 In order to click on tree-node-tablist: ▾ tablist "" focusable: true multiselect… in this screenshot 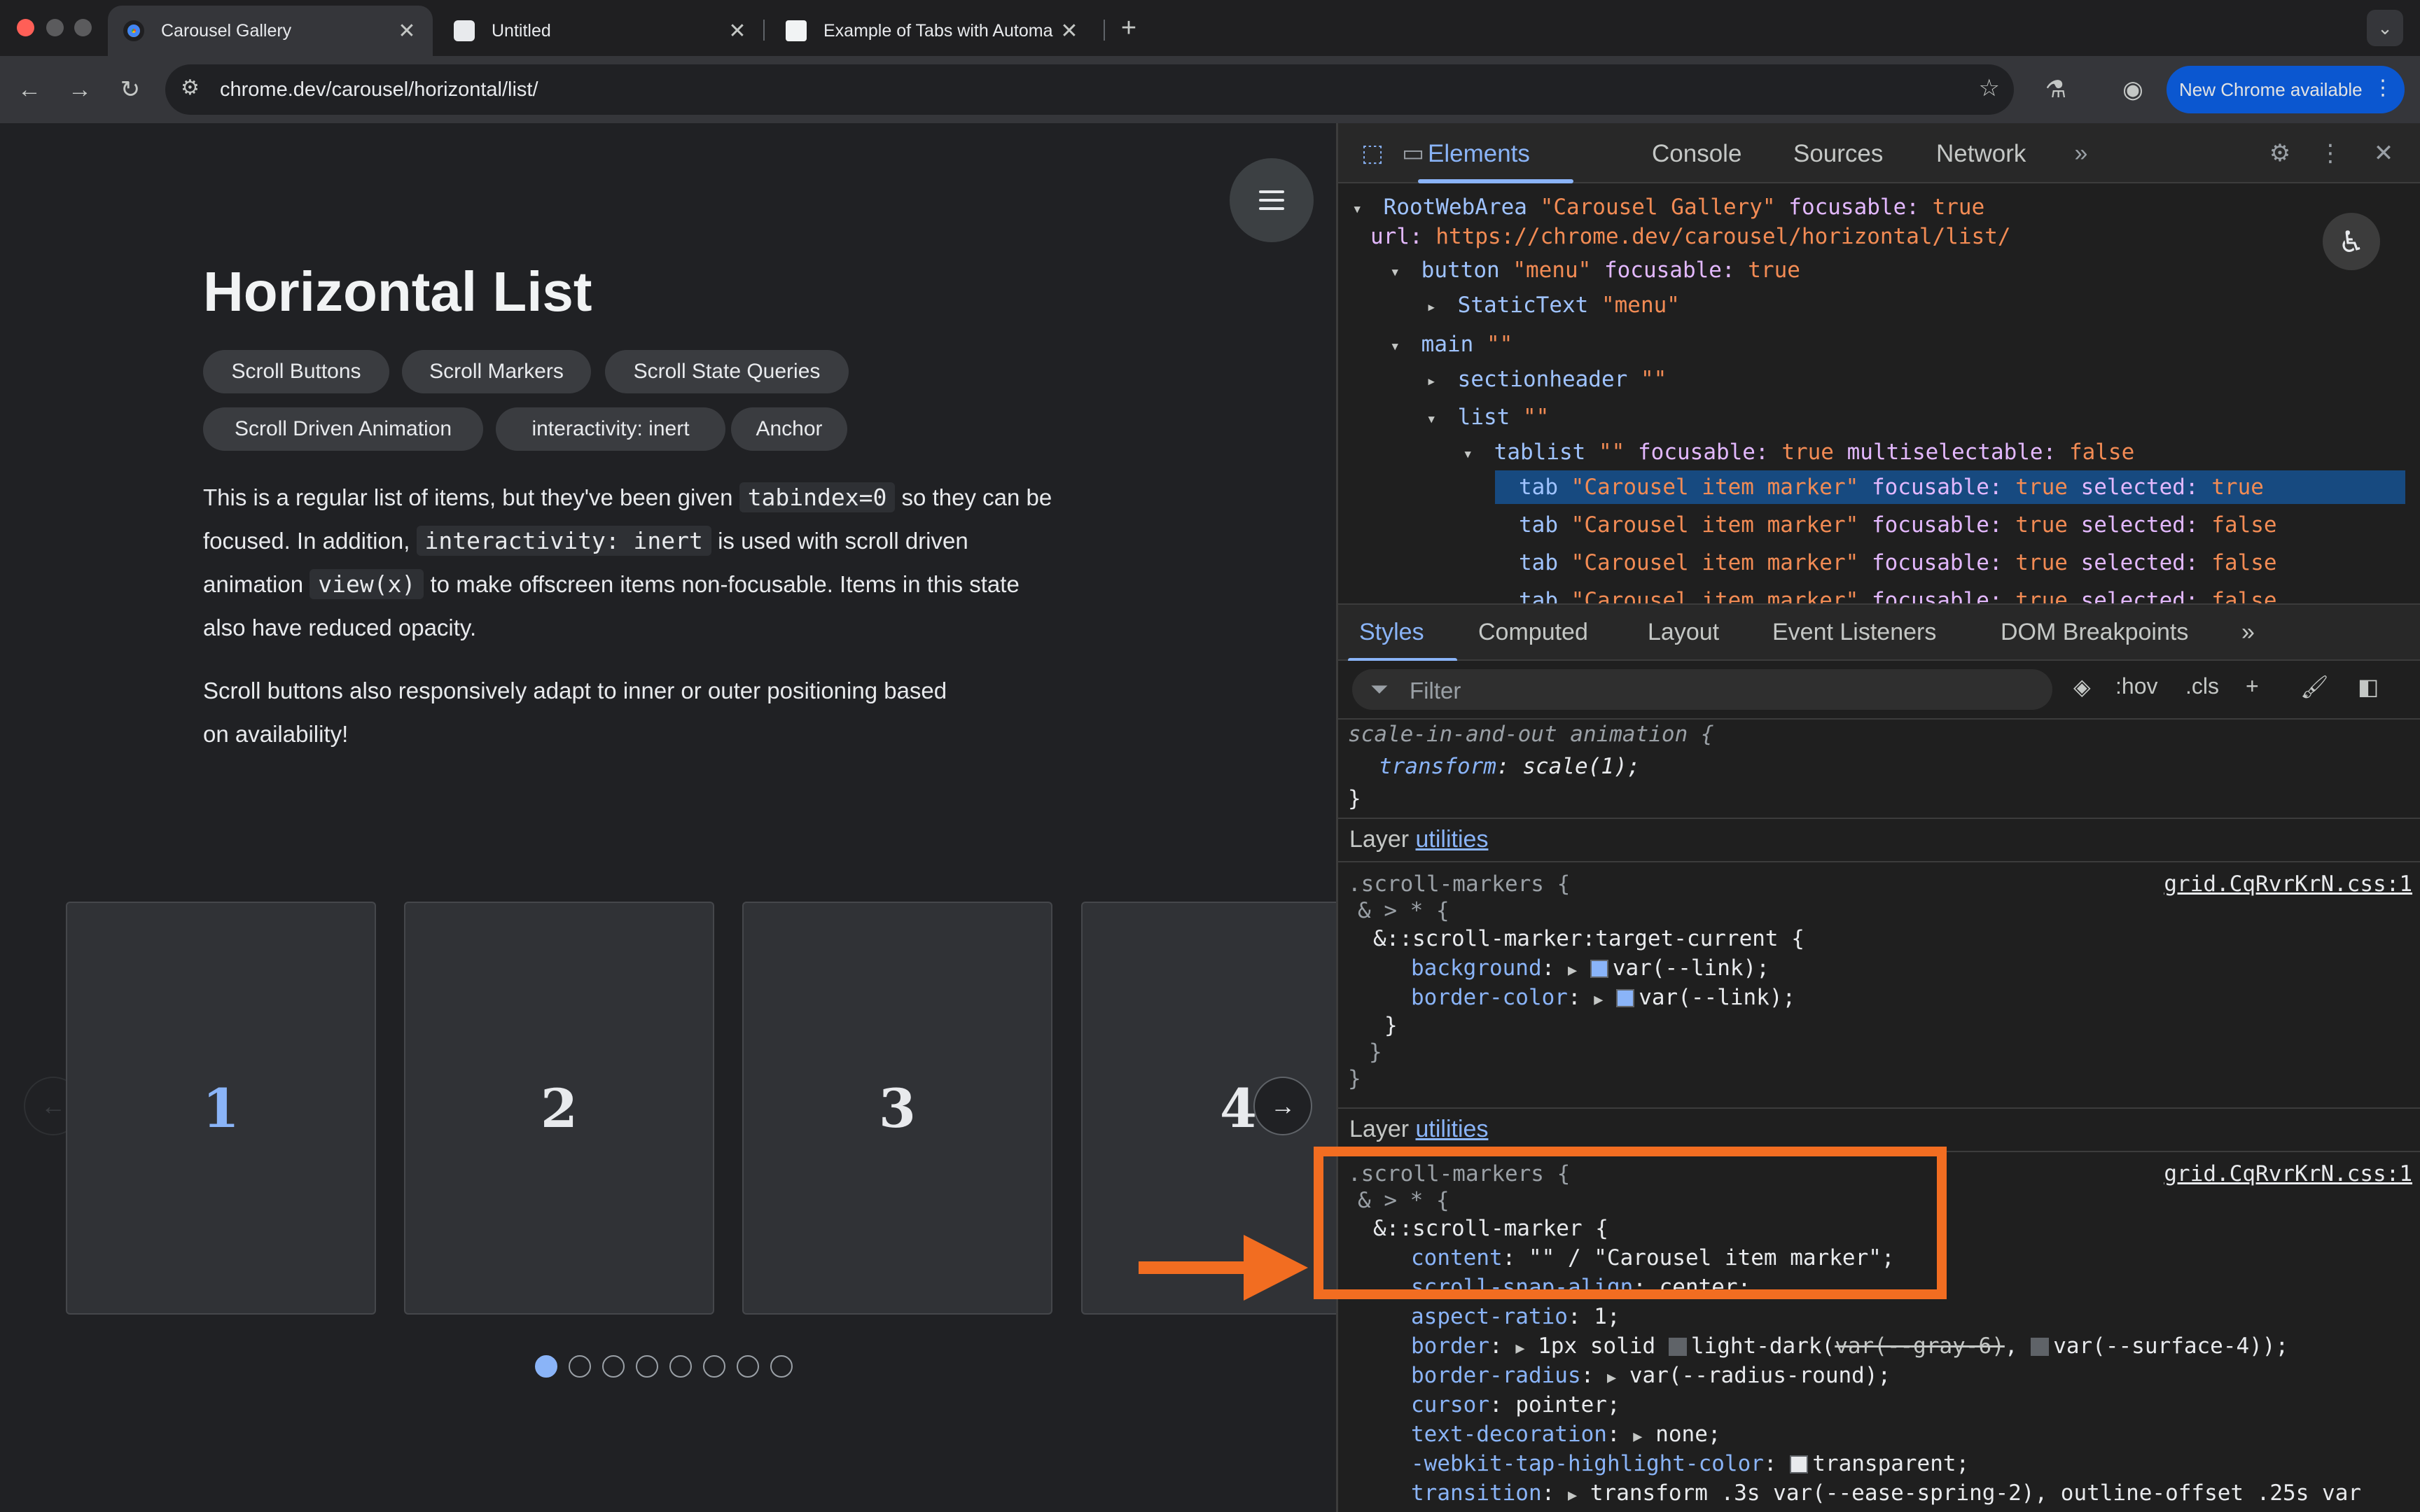, I will do `click(1799, 452)`.